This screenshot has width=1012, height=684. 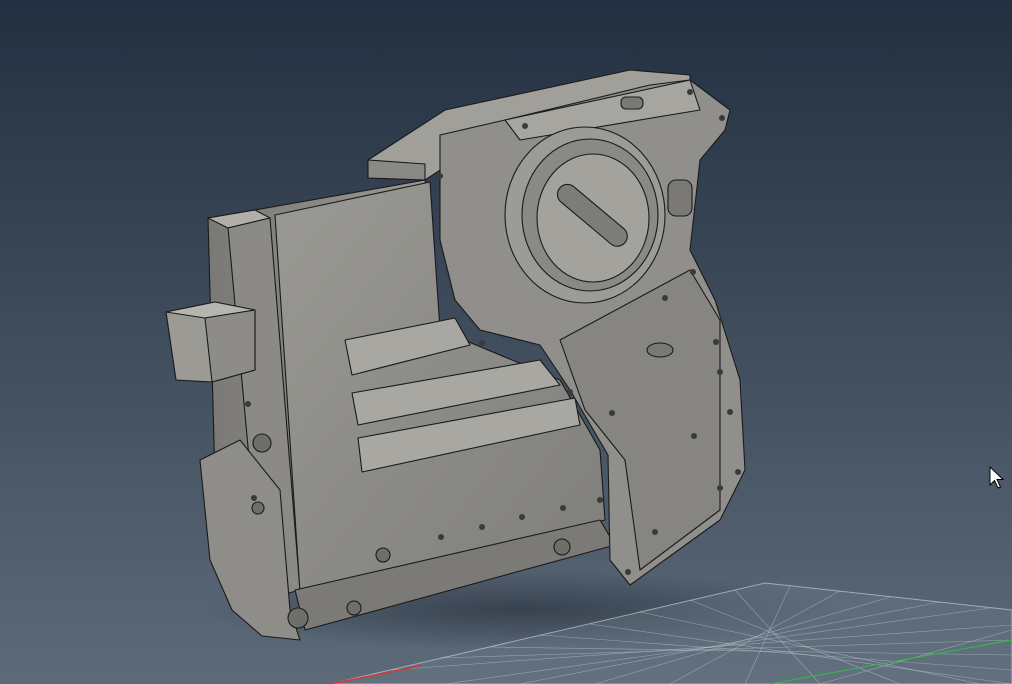 What do you see at coordinates (660, 350) in the screenshot?
I see `slot-mid` at bounding box center [660, 350].